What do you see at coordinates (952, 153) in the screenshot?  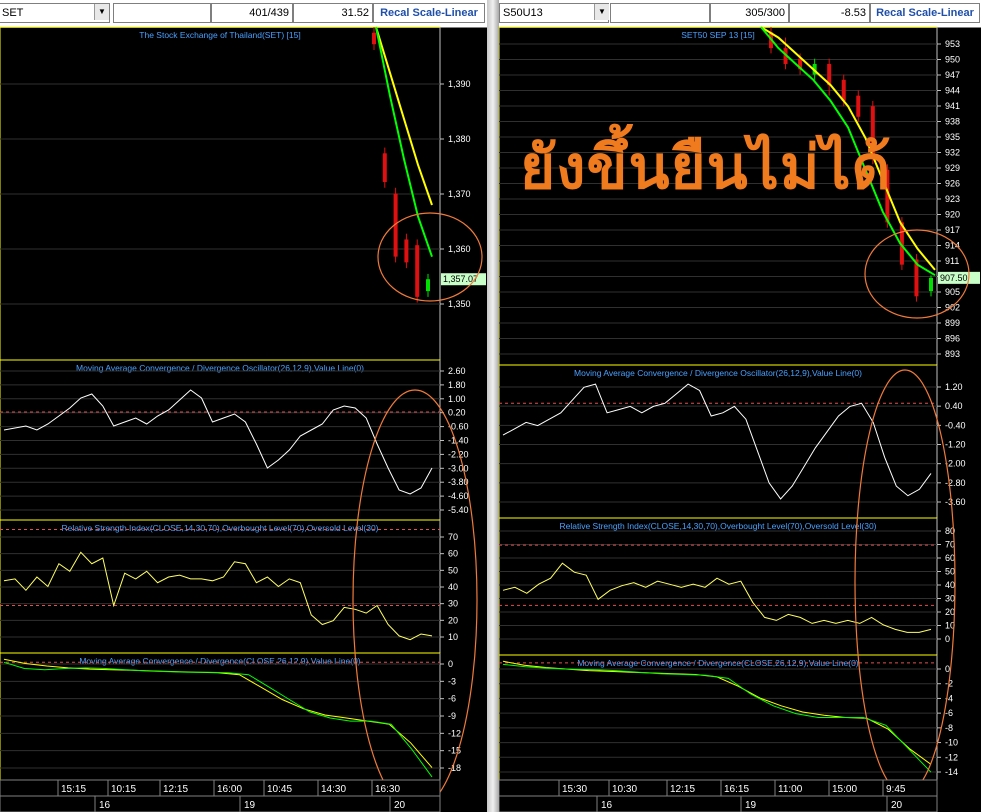 I see `right-price-tick-label: 932` at bounding box center [952, 153].